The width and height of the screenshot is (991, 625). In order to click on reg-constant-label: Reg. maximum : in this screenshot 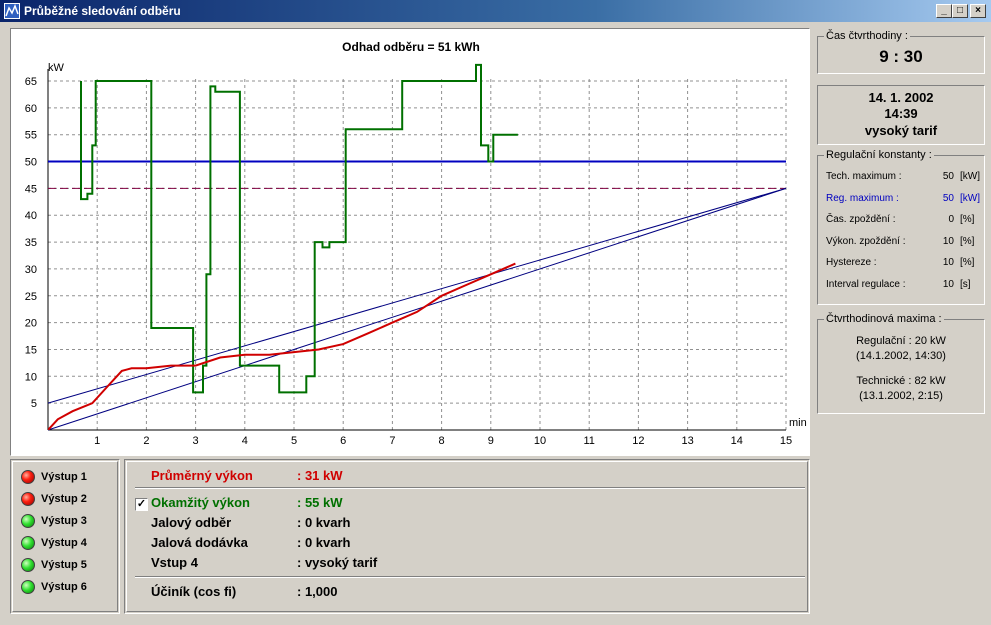, I will do `click(862, 198)`.